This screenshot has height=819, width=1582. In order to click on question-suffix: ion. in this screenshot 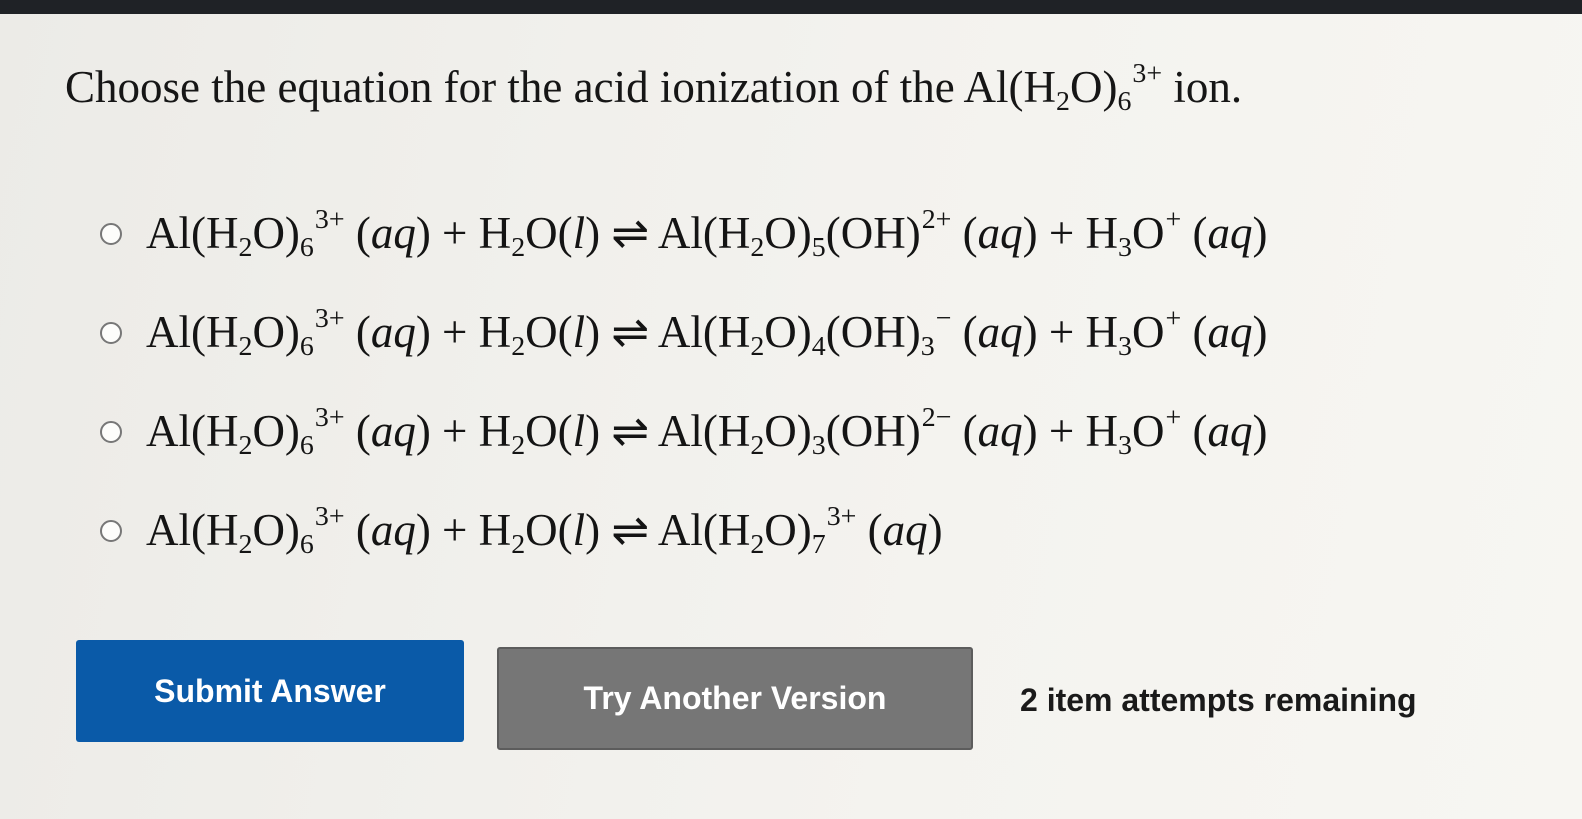, I will do `click(1208, 87)`.